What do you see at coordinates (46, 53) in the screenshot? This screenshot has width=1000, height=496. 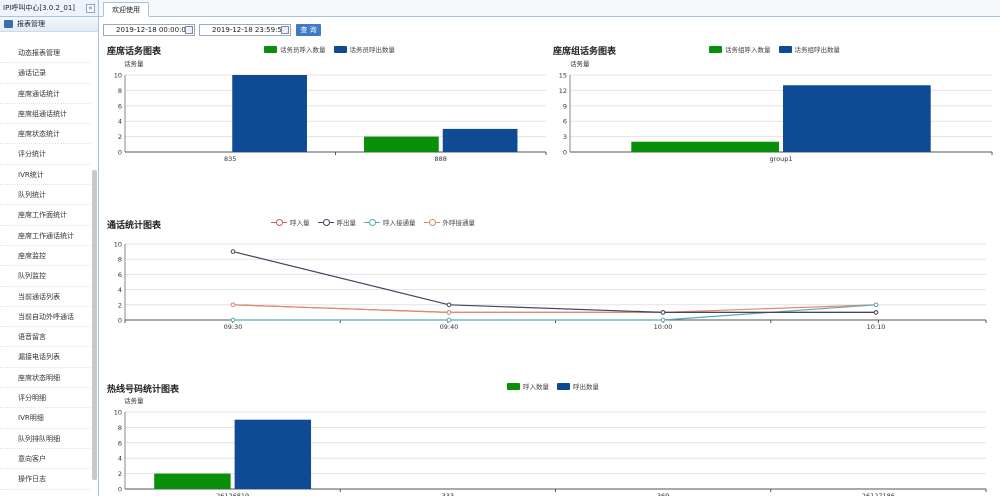 I see `sidebar-item: 动态报表管理` at bounding box center [46, 53].